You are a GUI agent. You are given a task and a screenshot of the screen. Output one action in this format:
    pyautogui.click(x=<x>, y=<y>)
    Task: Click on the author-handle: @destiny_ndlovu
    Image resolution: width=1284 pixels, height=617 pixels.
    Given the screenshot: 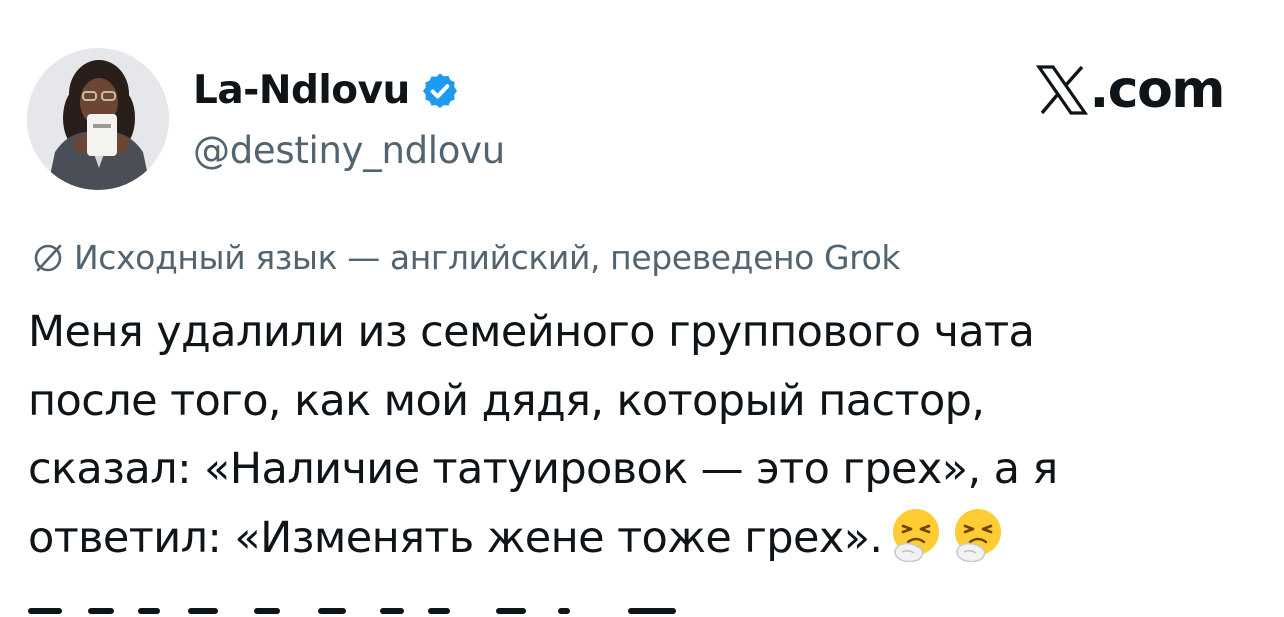 What is the action you would take?
    pyautogui.click(x=349, y=151)
    